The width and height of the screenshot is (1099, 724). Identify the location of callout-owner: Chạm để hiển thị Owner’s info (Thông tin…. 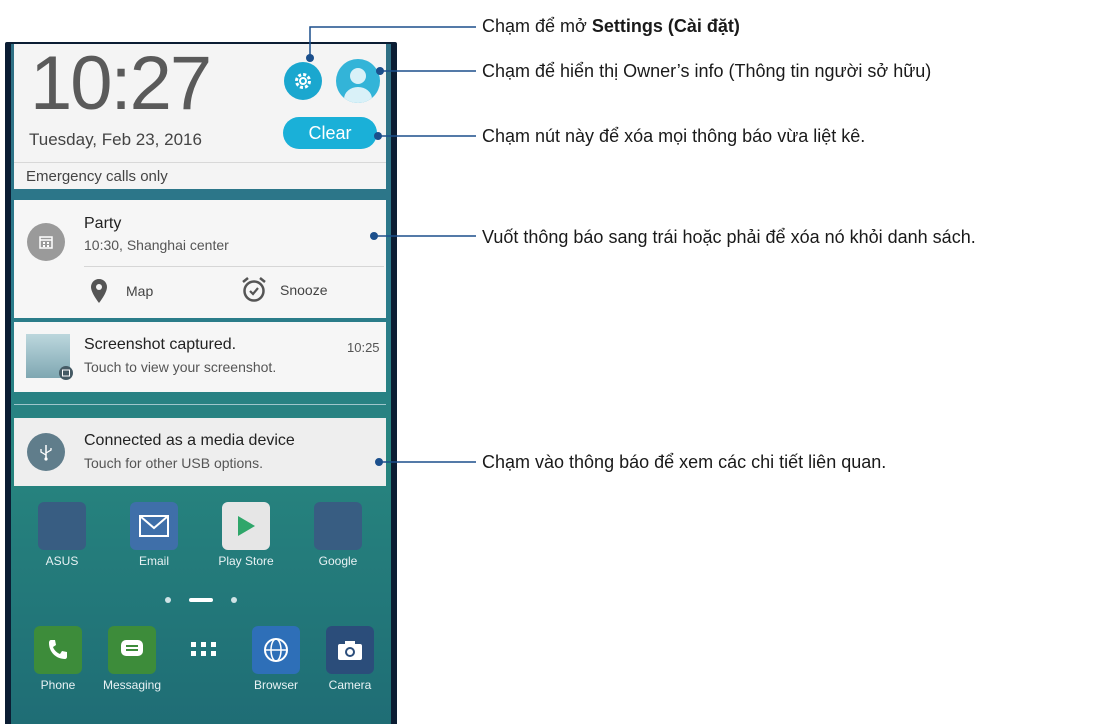
(707, 71).